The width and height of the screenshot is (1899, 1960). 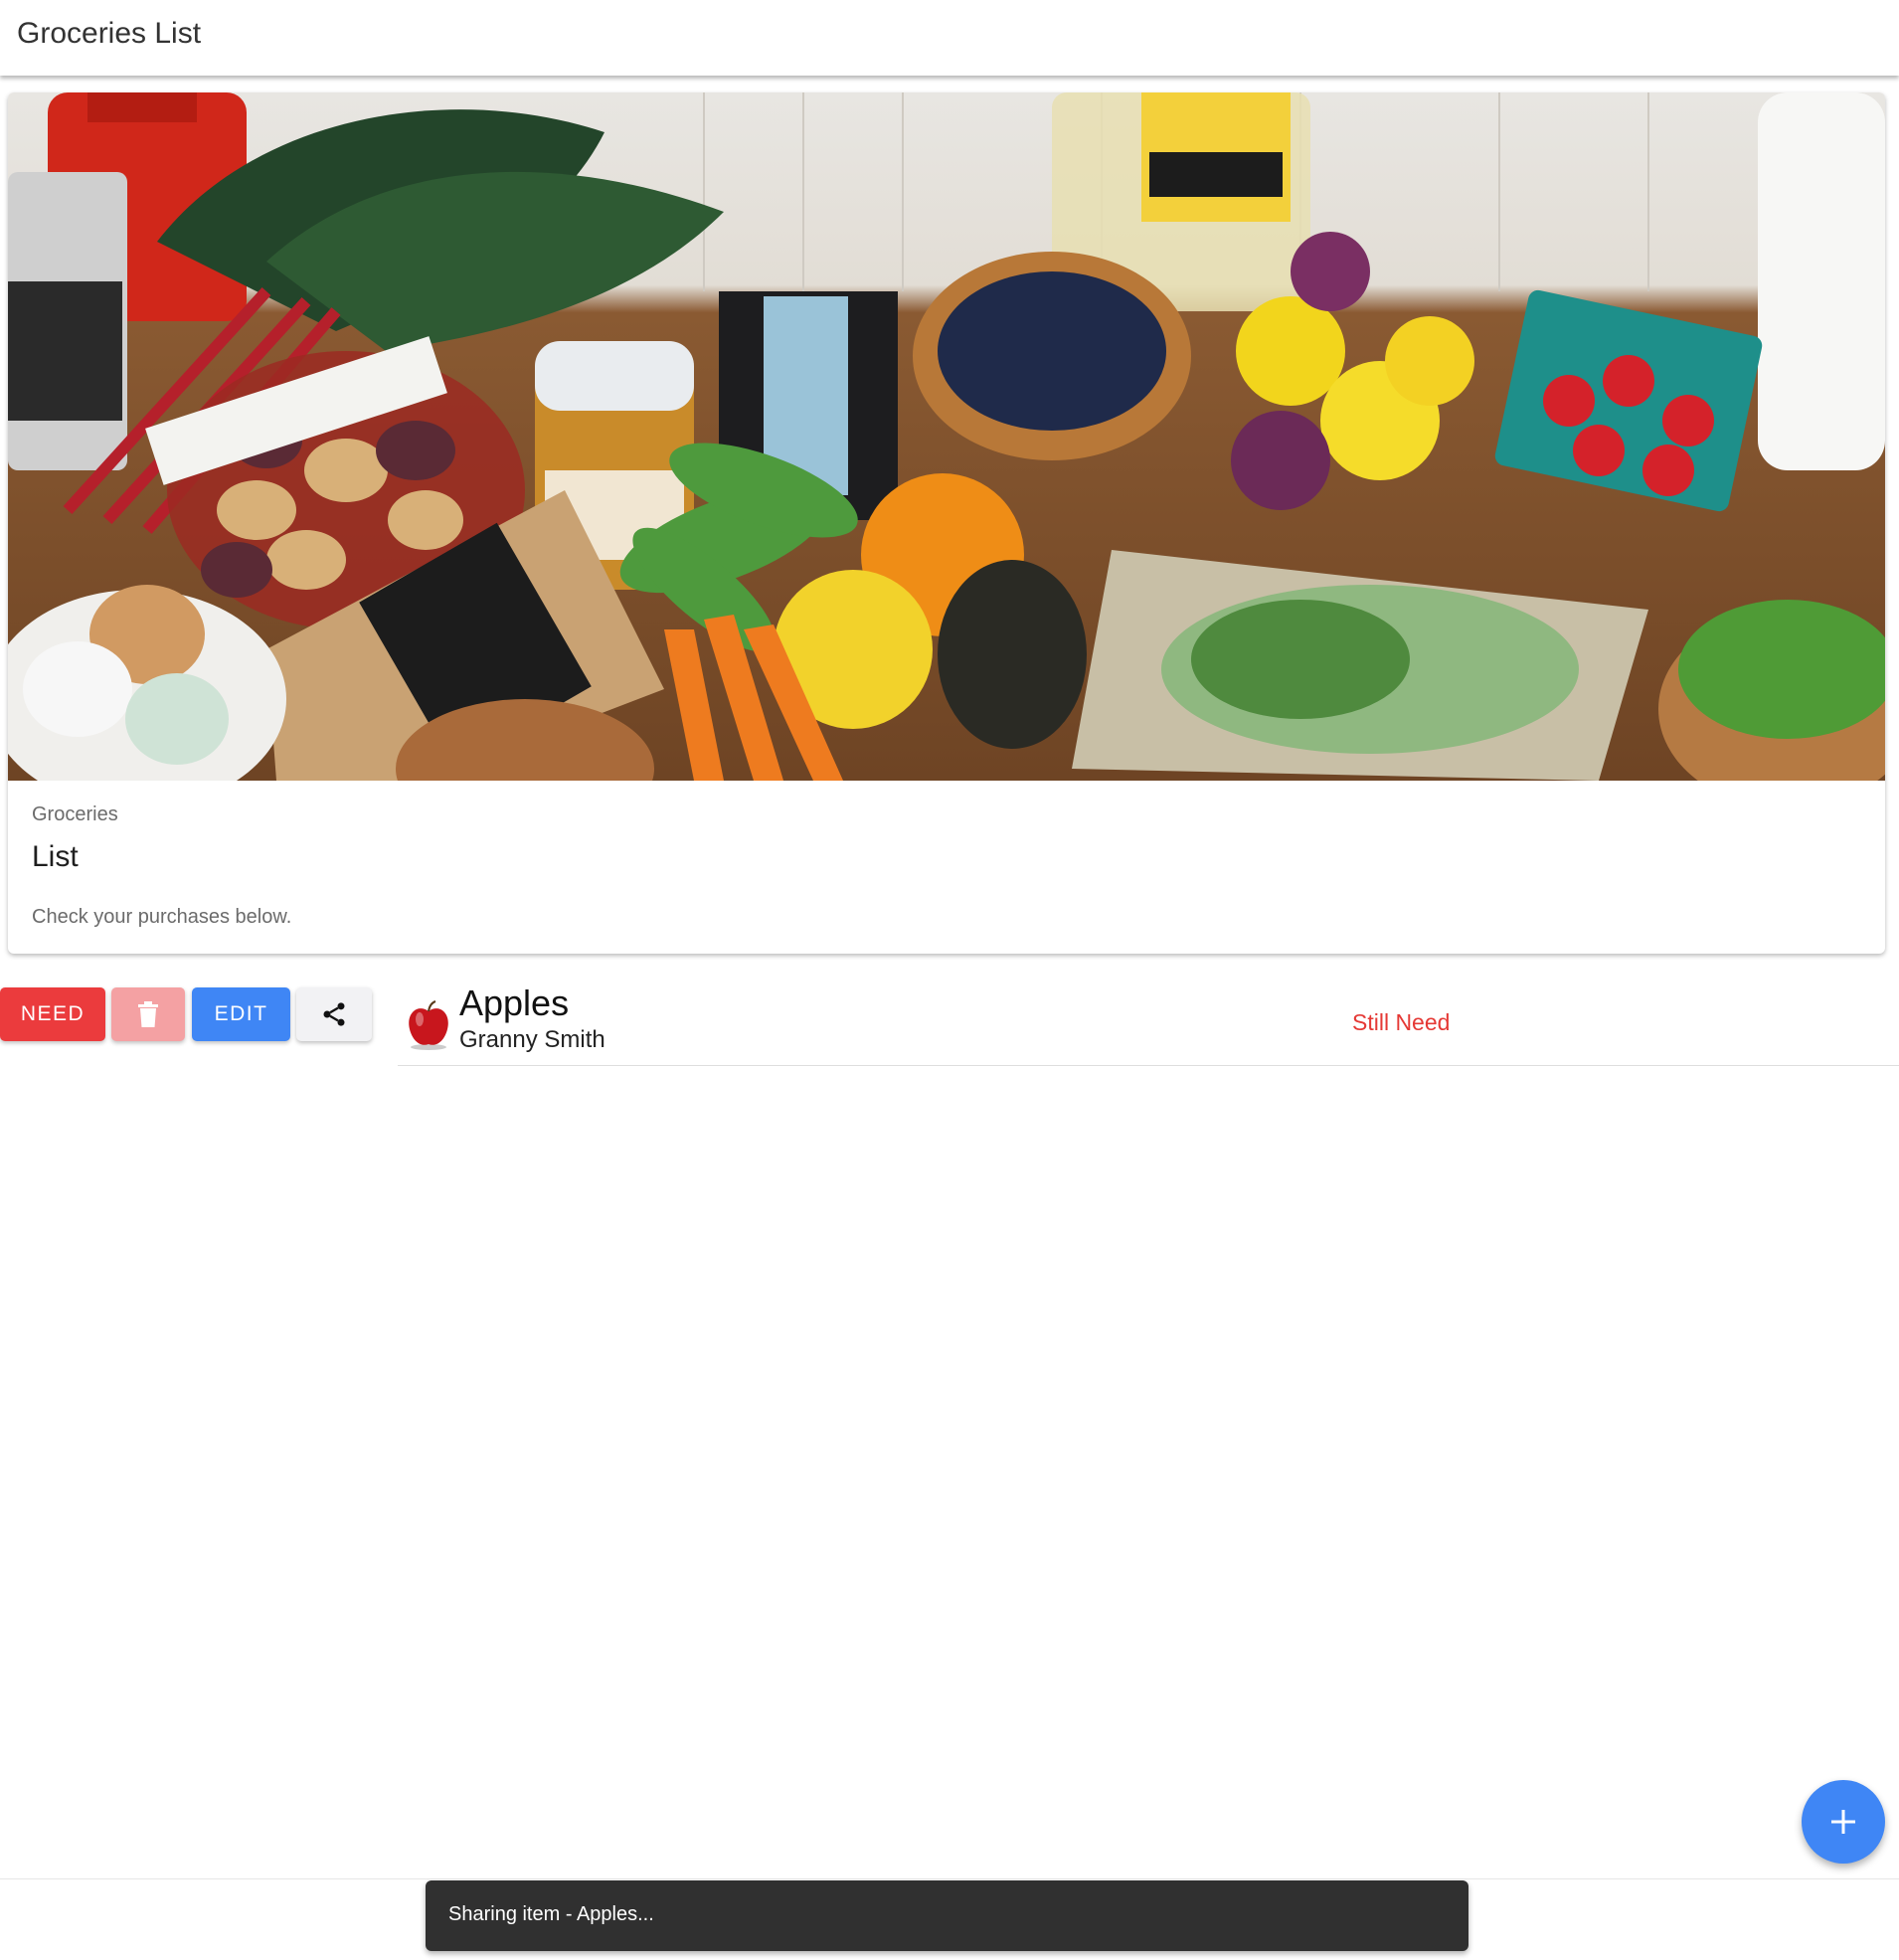 I want to click on delete-button, so click(x=148, y=1014).